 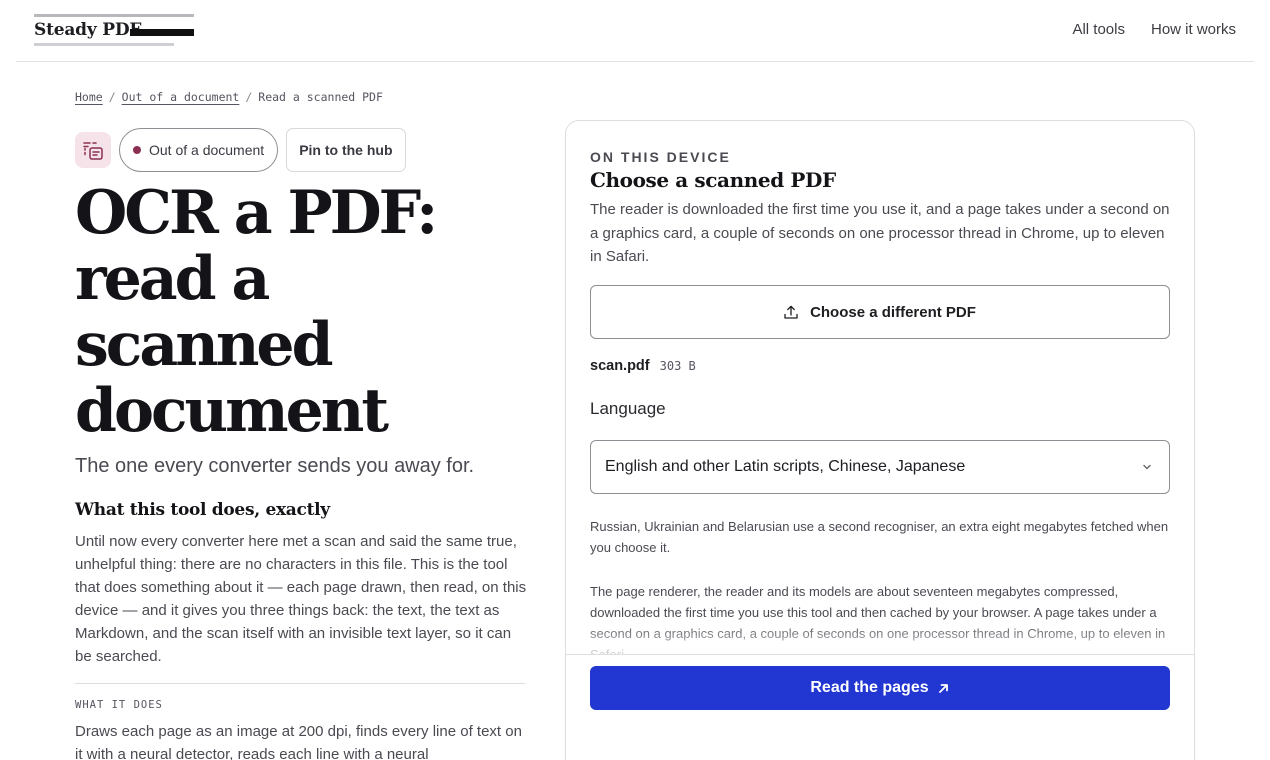 What do you see at coordinates (320, 97) in the screenshot?
I see `breadcrumb-current: Read a scanned PDF` at bounding box center [320, 97].